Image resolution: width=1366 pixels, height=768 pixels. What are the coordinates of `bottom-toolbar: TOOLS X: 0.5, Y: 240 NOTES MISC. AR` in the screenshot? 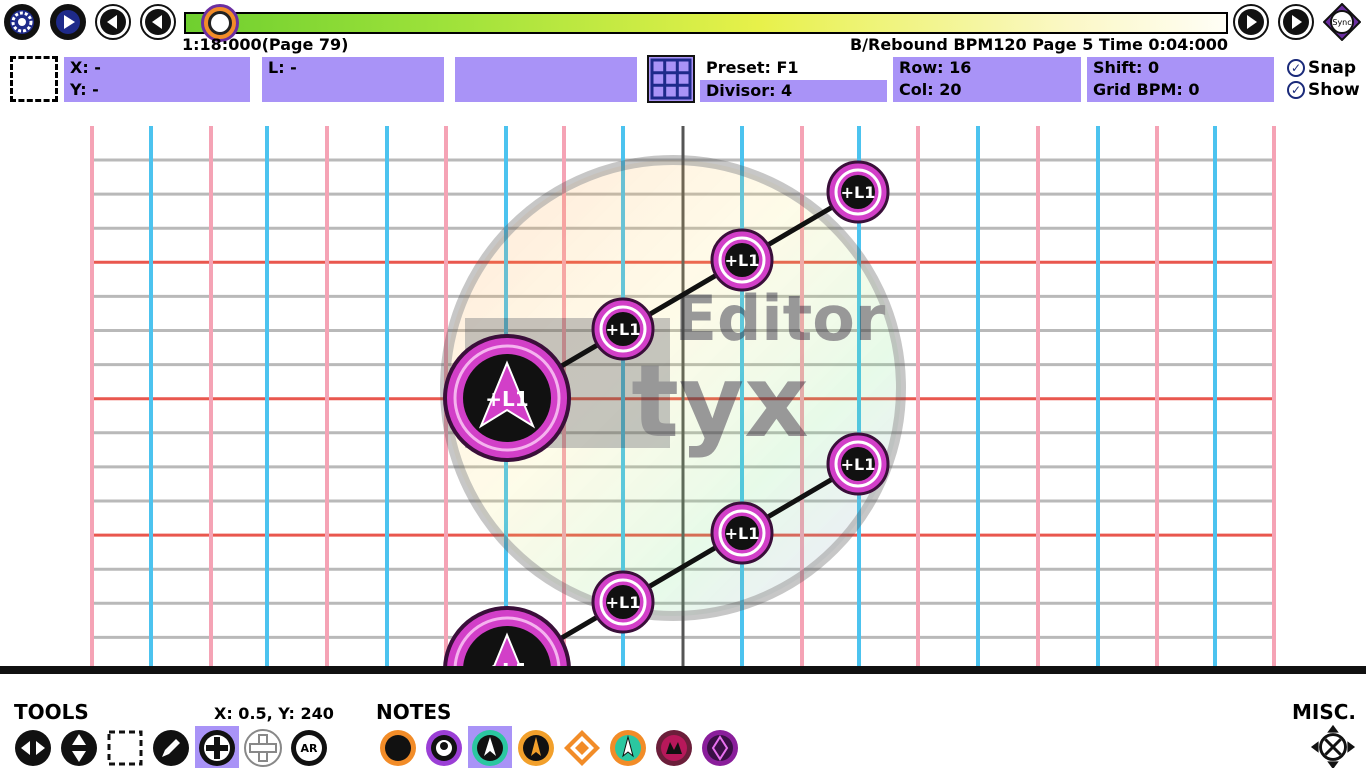 It's located at (683, 717).